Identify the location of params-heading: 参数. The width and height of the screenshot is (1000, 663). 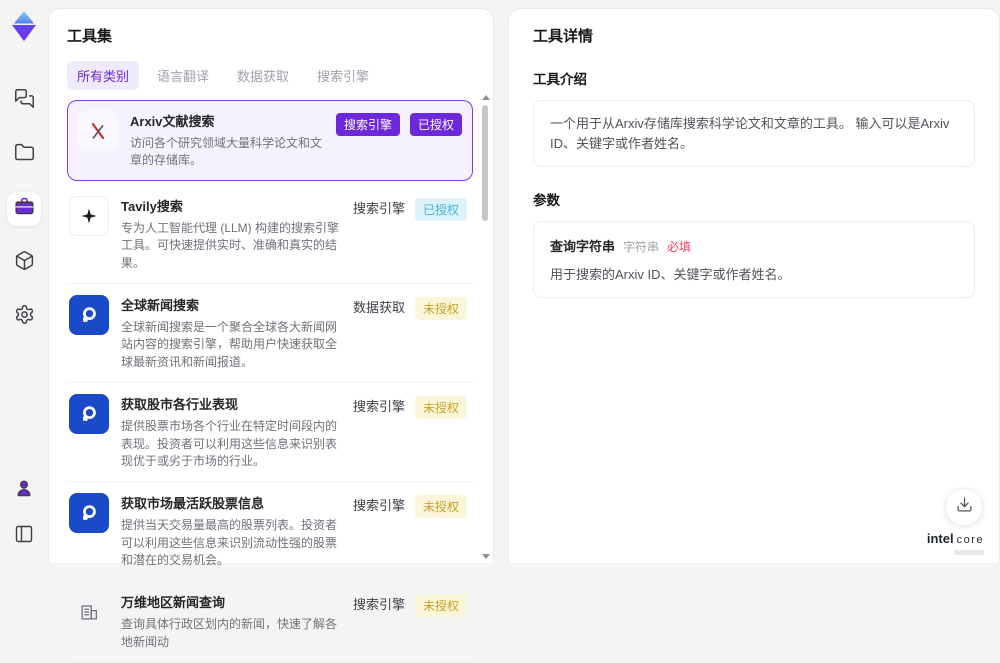
(546, 200).